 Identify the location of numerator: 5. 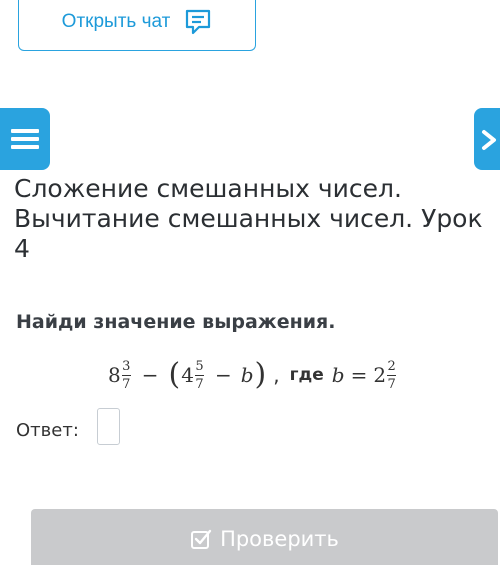
(199, 366).